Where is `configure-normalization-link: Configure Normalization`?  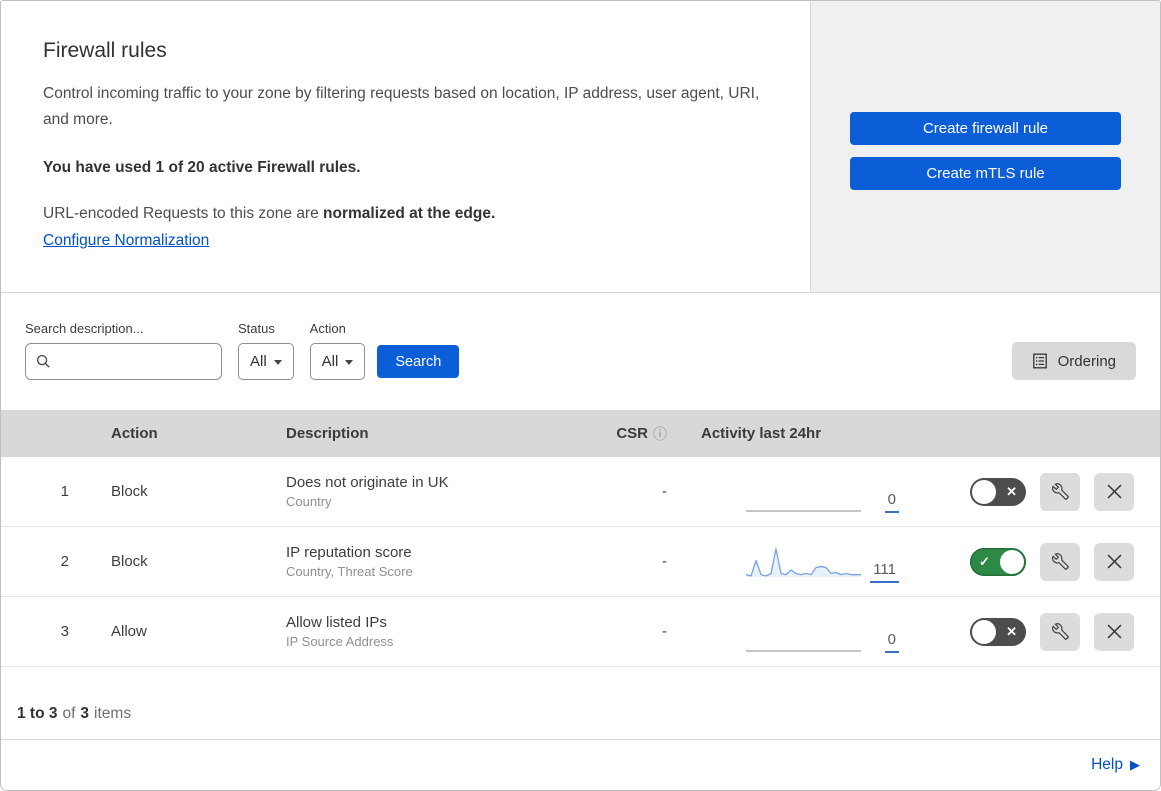 configure-normalization-link: Configure Normalization is located at coordinates (126, 240).